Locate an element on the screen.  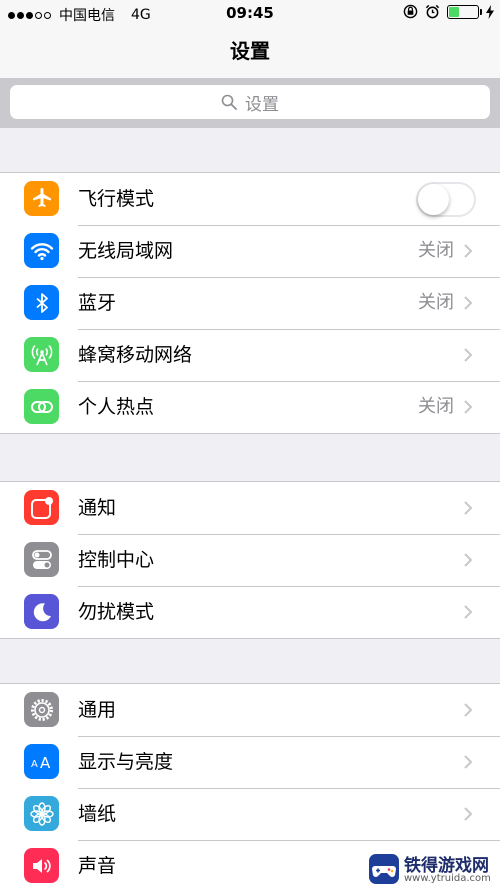
row-wifi: 无线局域网 关闭 is located at coordinates (250, 251).